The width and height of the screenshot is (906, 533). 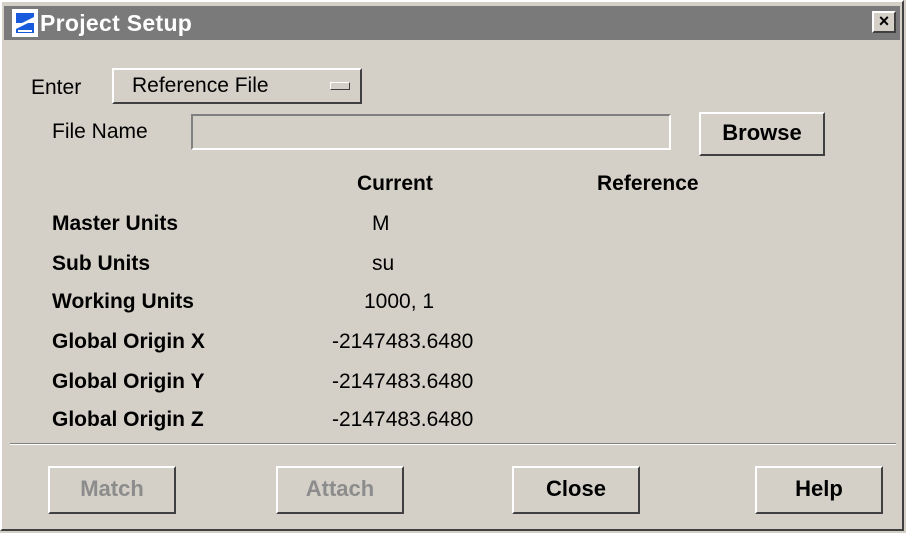 I want to click on title-bar: Project Setup ×, so click(x=452, y=23).